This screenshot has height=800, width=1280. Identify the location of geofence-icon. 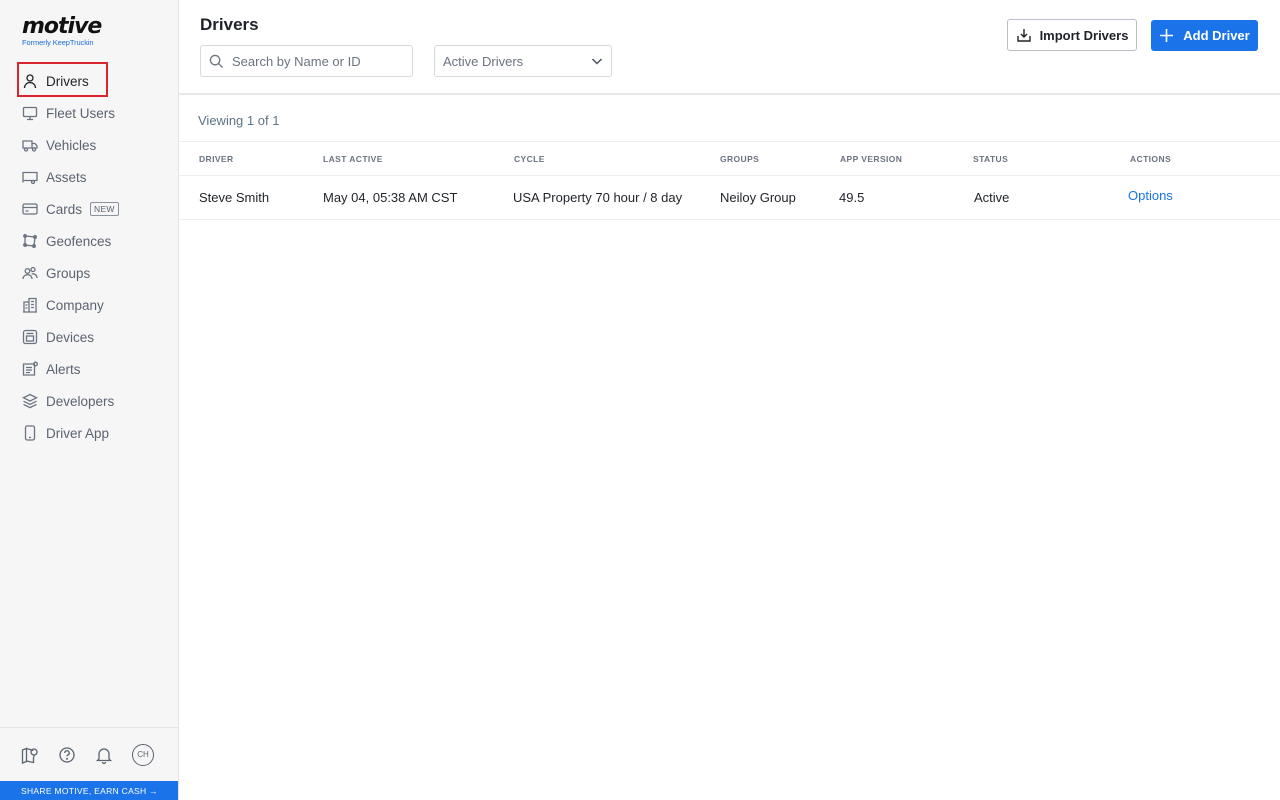
(30, 241).